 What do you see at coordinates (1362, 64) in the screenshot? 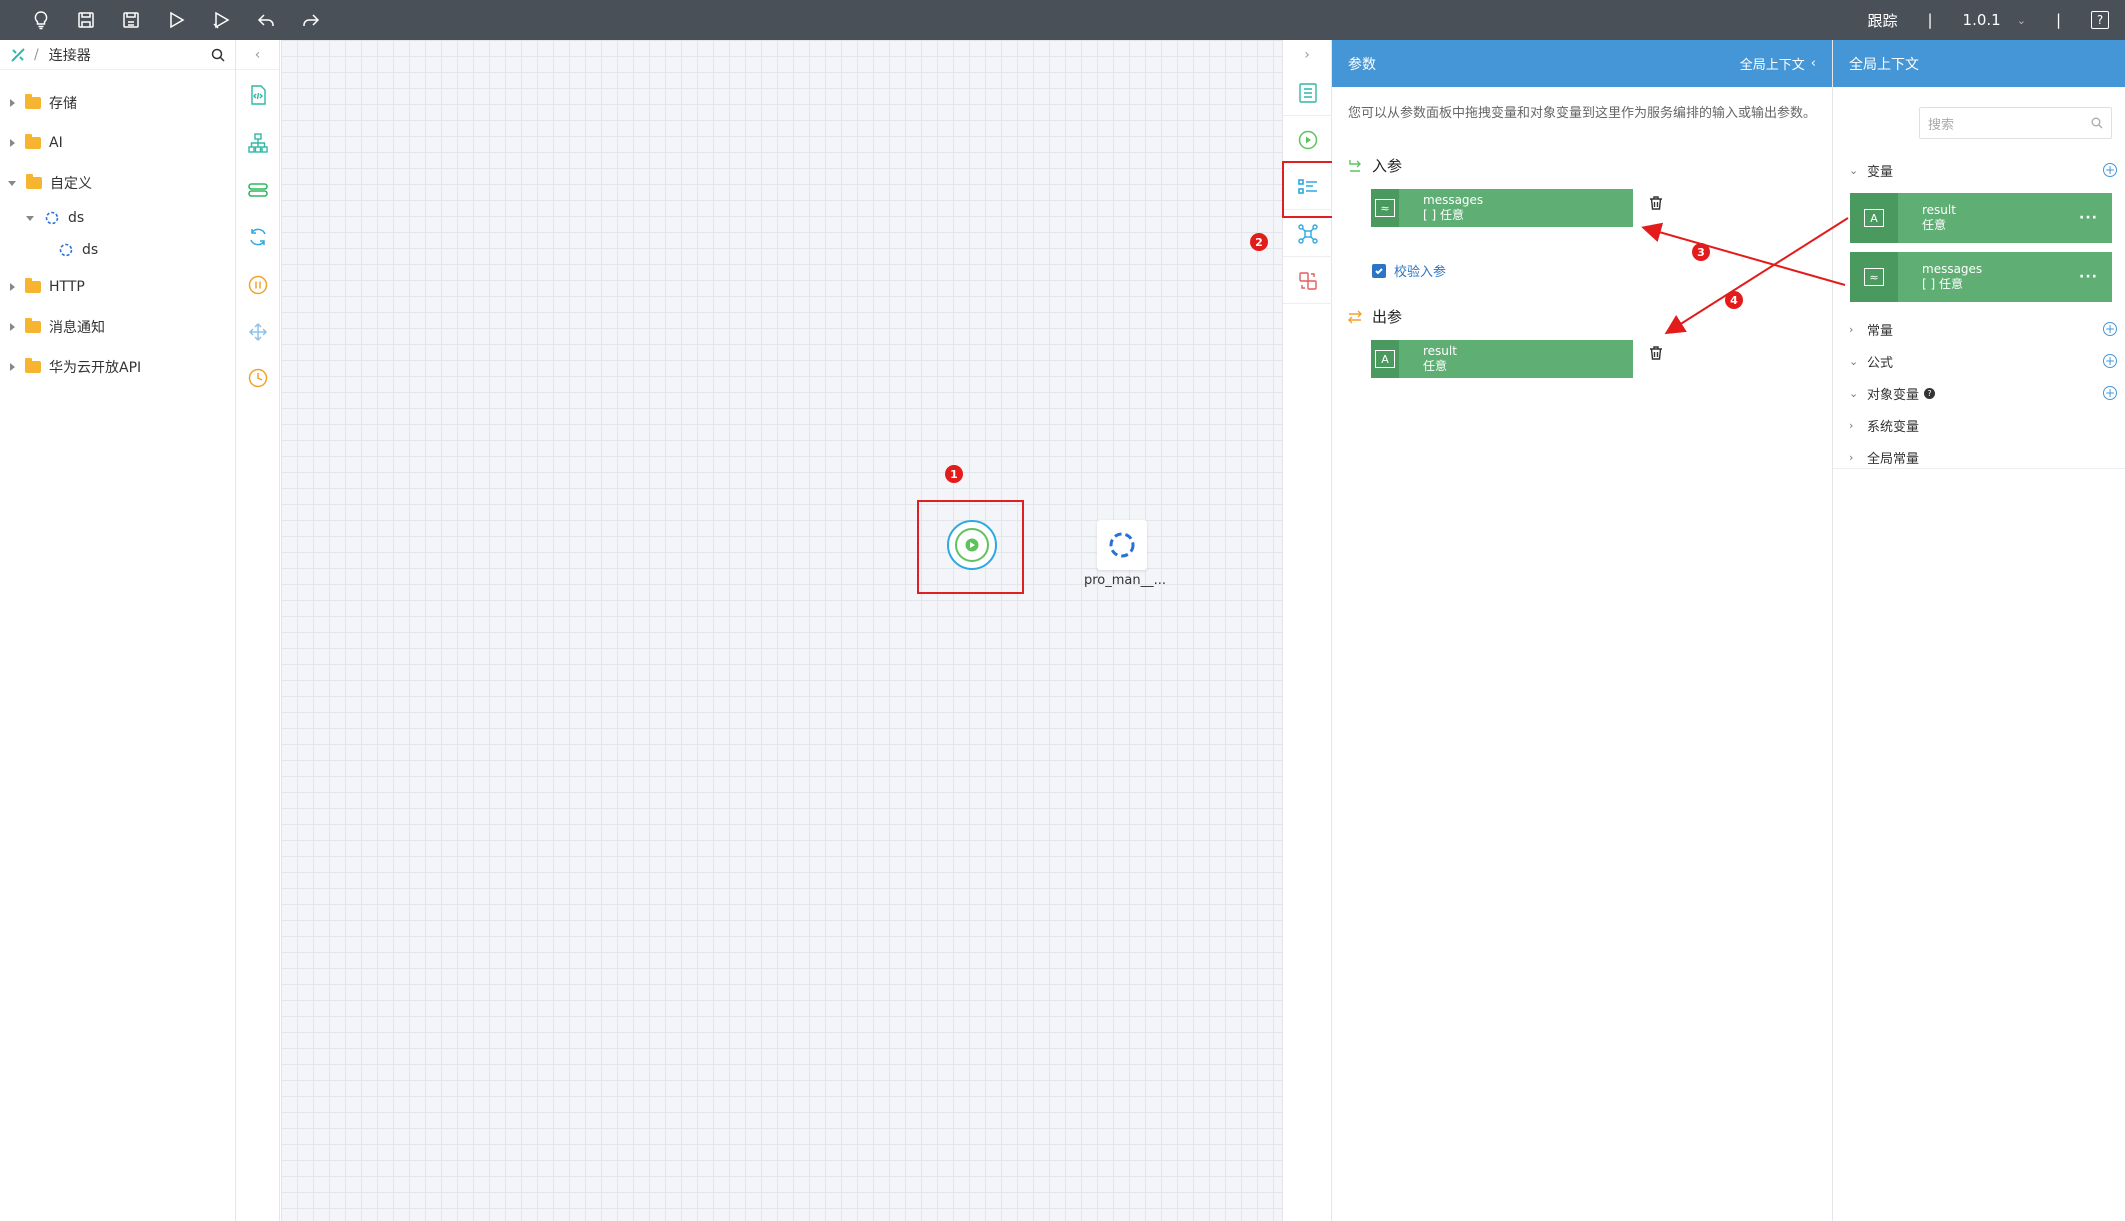
I see `parameter-panel-title: 参数` at bounding box center [1362, 64].